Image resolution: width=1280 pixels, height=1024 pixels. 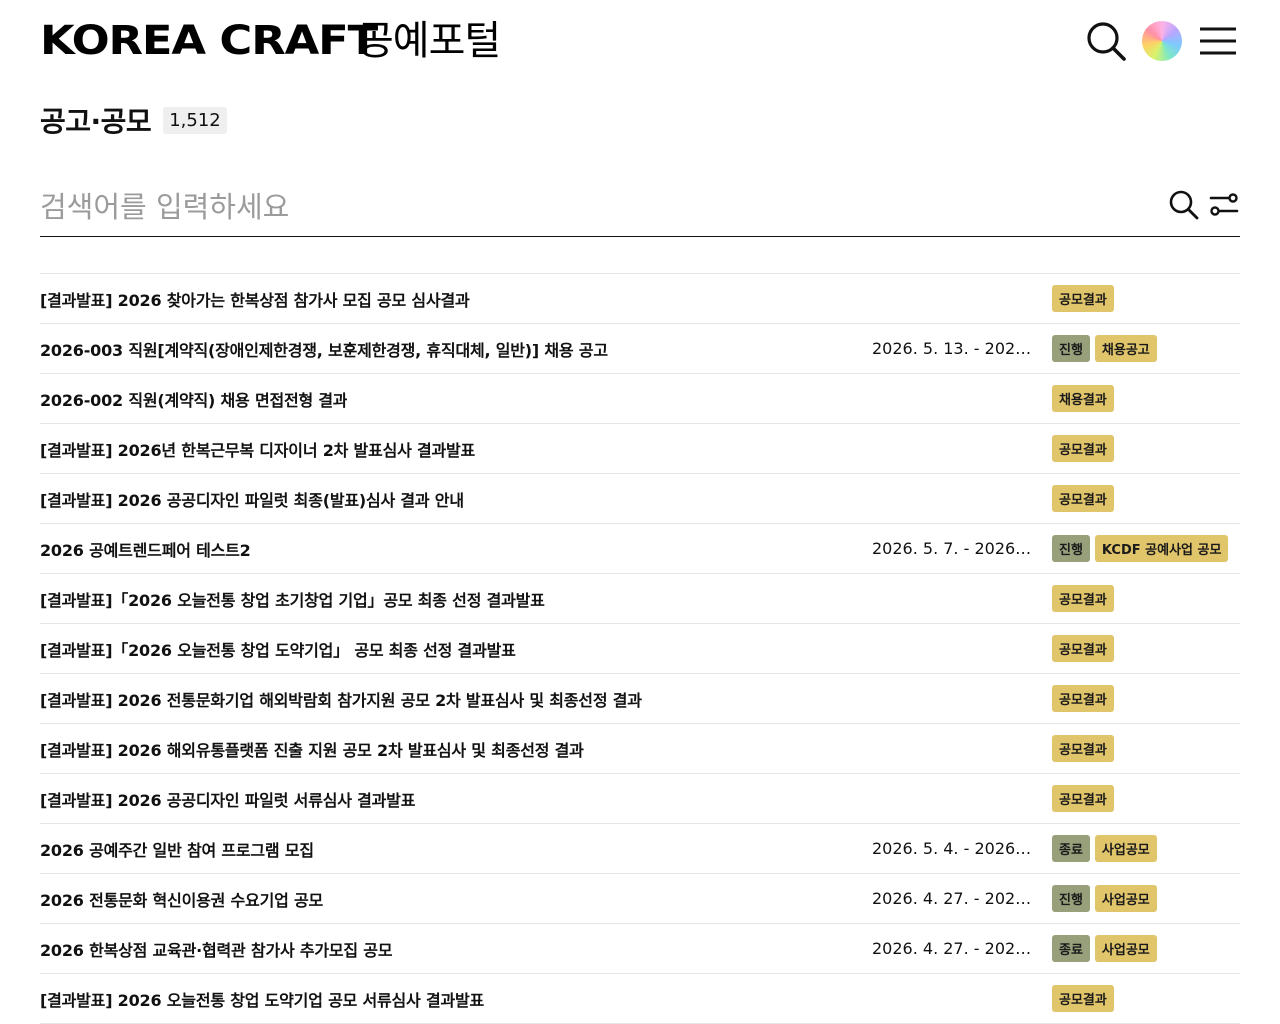 What do you see at coordinates (640, 299) in the screenshot?
I see `list-item: [결과발표] 2026 찾아가는 한복상점 참가사 모집 공모 심사결과 공모결과` at bounding box center [640, 299].